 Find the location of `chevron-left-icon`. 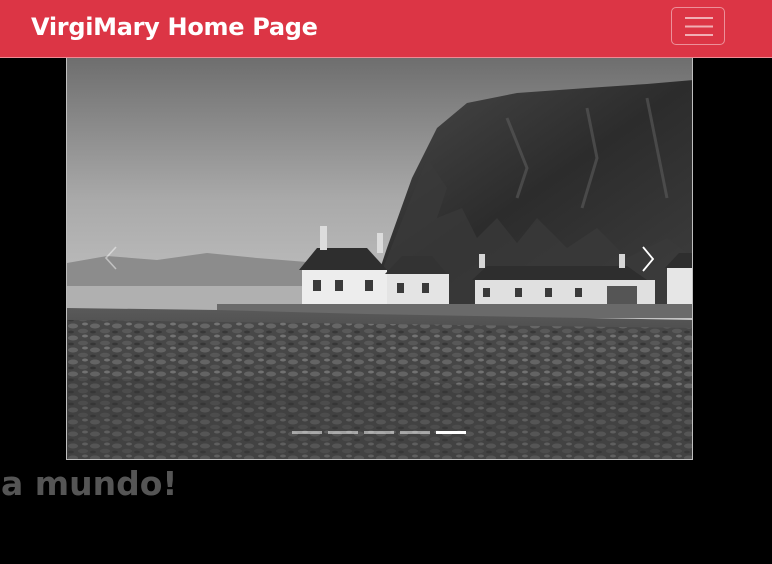

chevron-left-icon is located at coordinates (111, 258).